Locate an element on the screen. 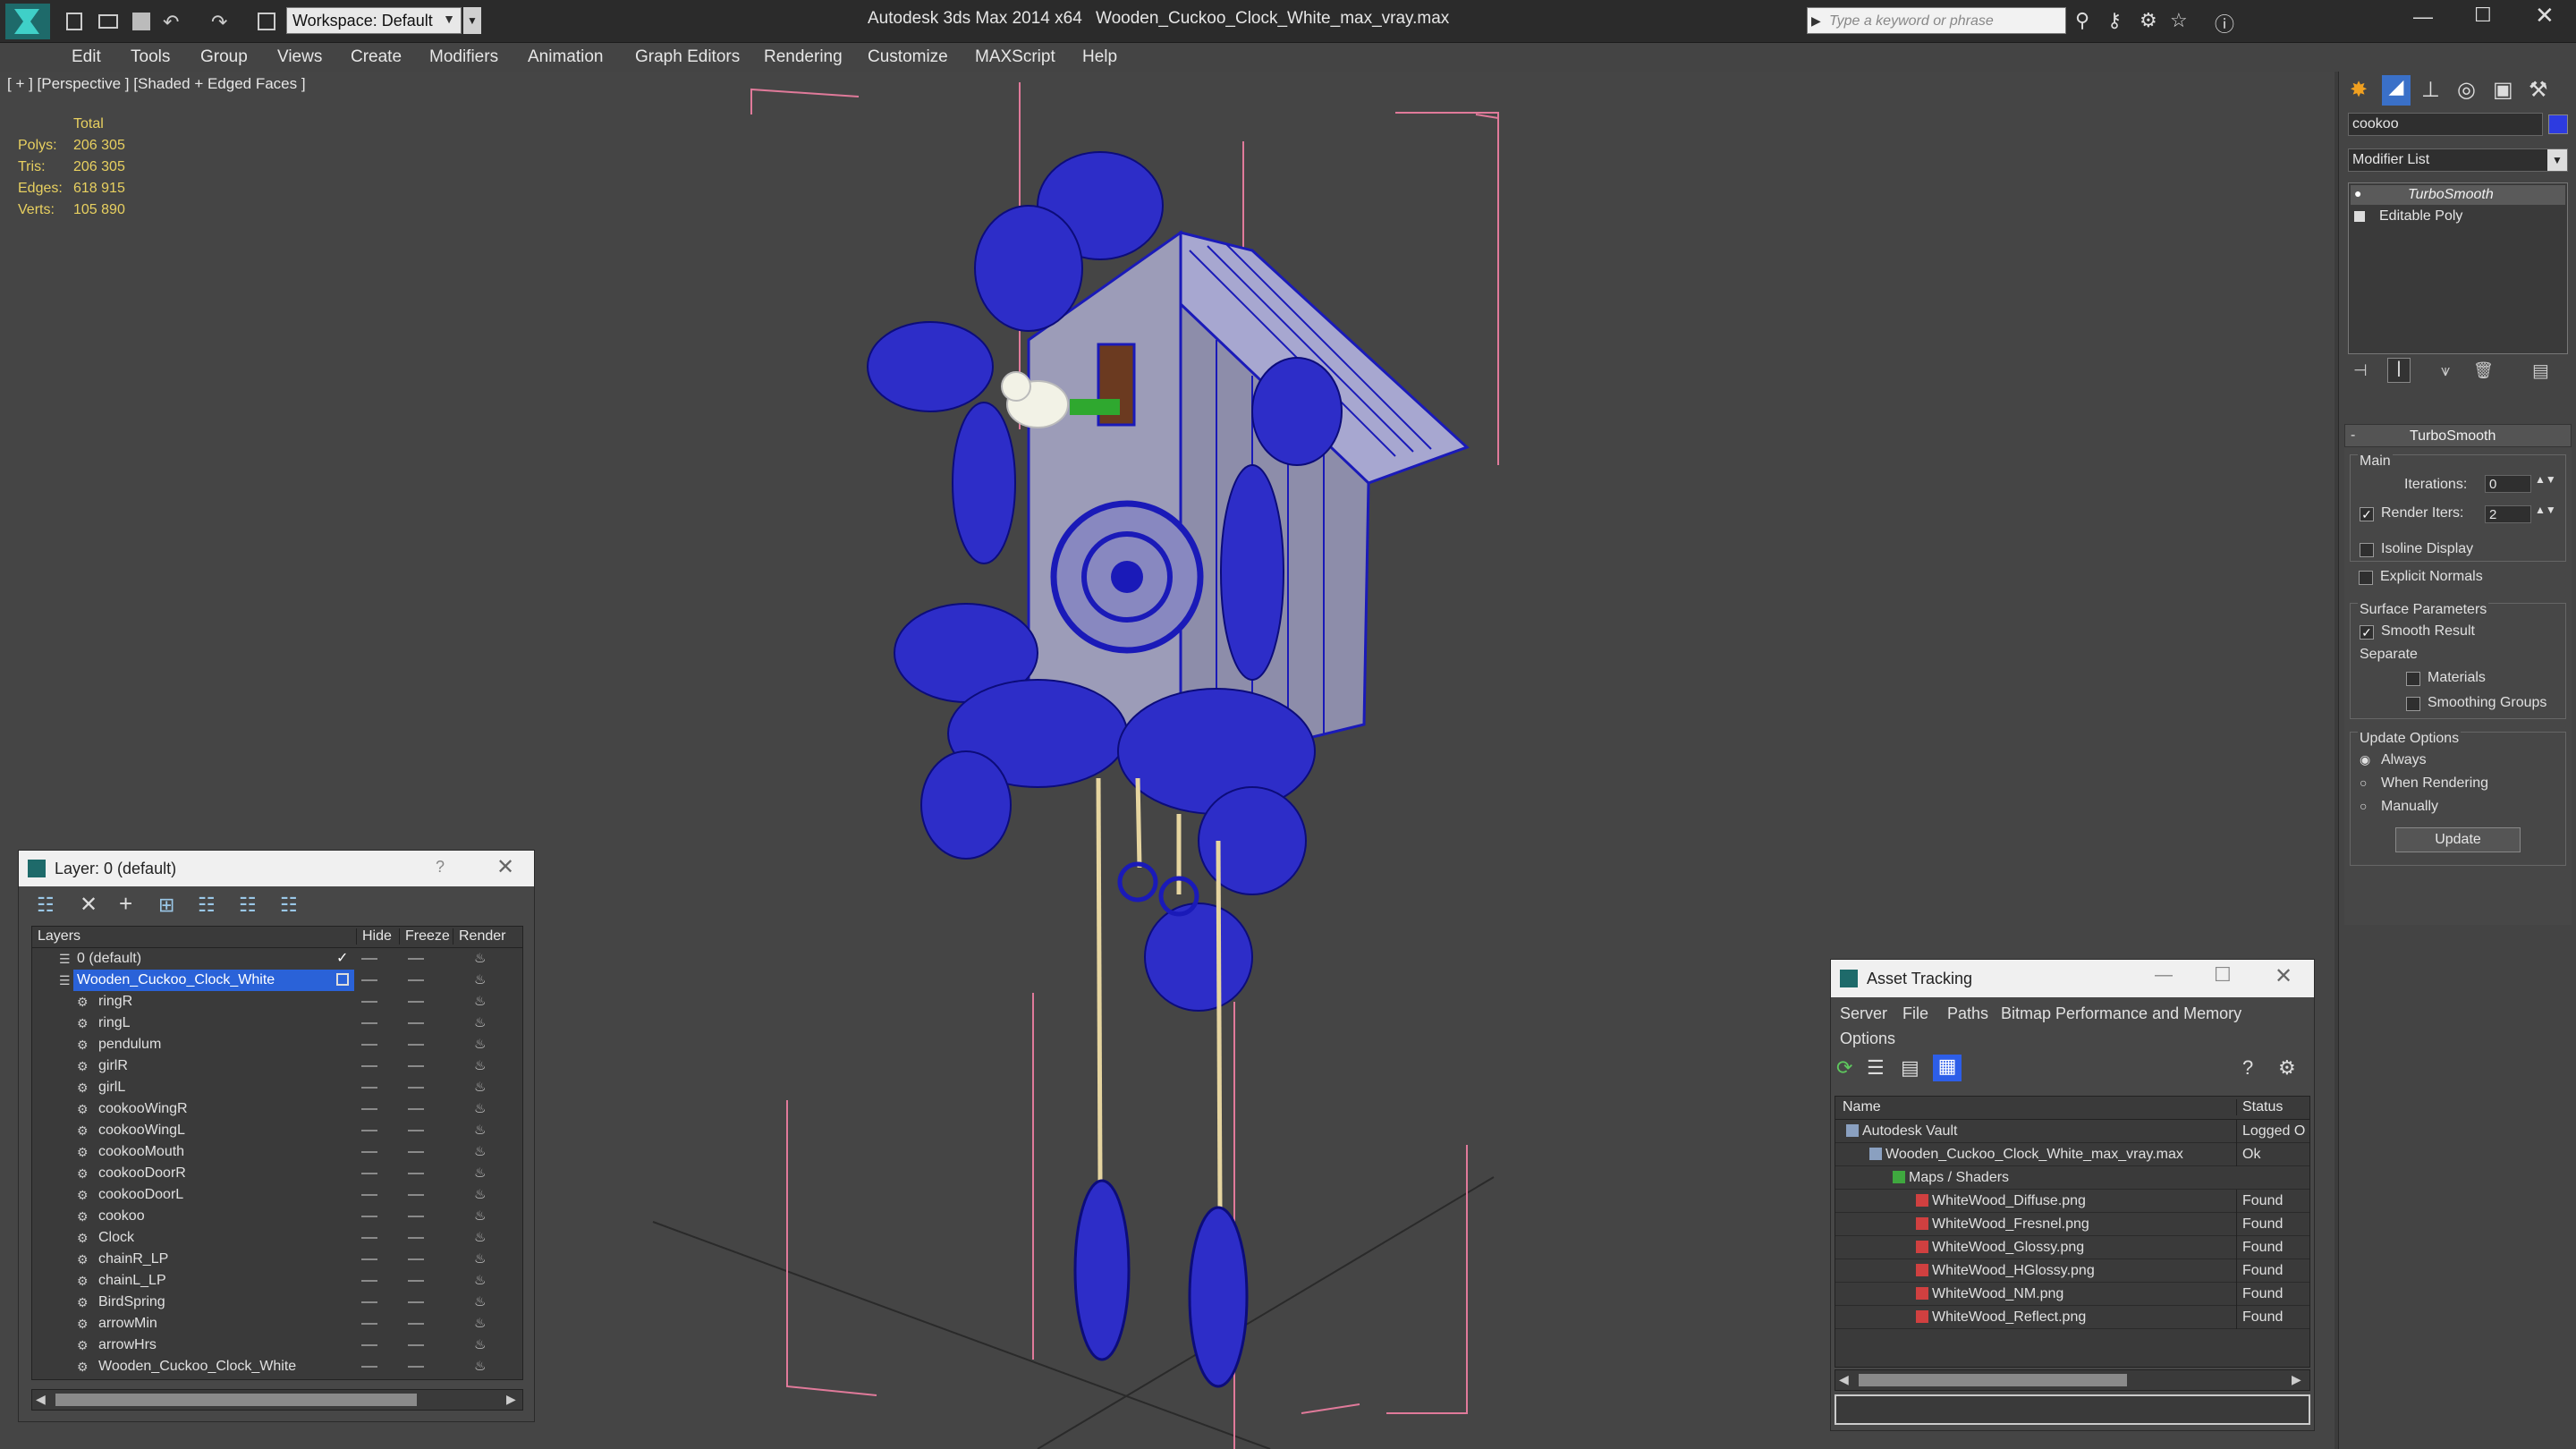 This screenshot has width=2576, height=1449. col-status: Status is located at coordinates (2259, 1107).